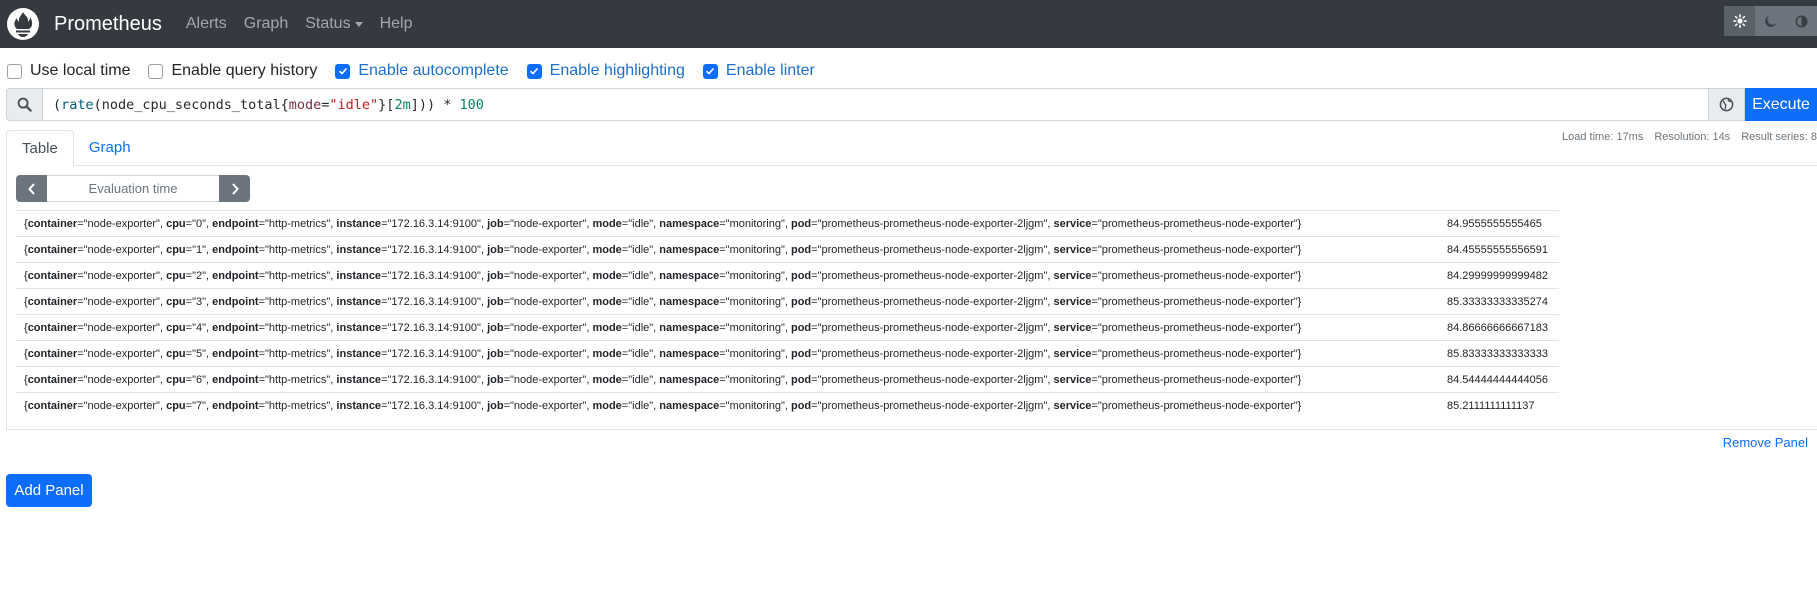 The width and height of the screenshot is (1817, 602). What do you see at coordinates (435, 104) in the screenshot?
I see `query-token: ])) *` at bounding box center [435, 104].